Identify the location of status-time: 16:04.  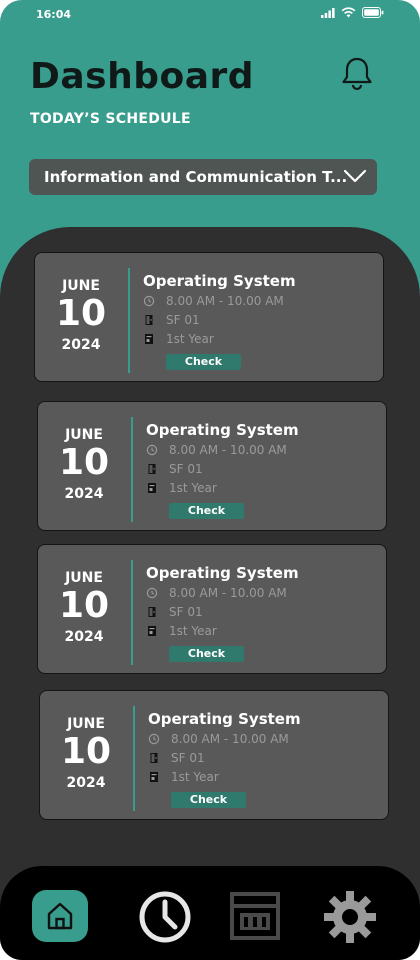
(54, 14).